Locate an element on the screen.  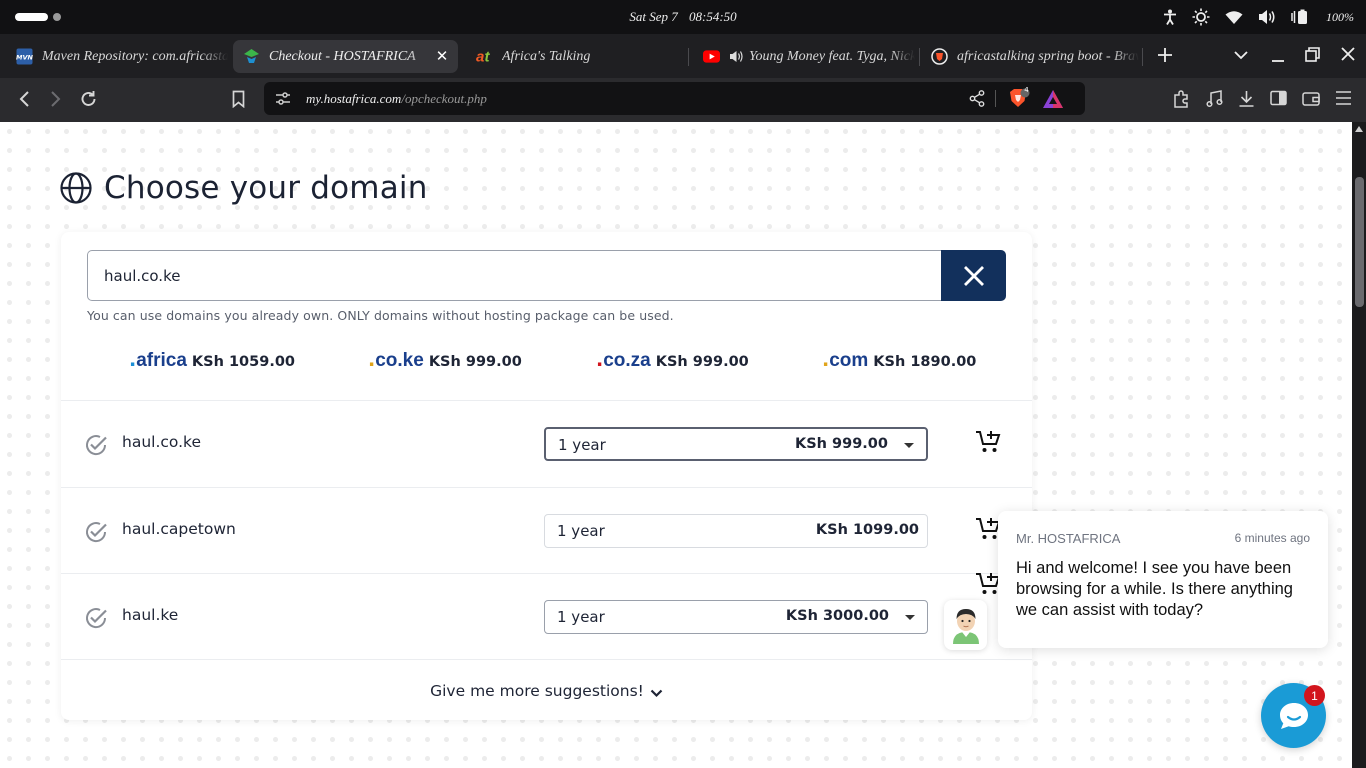
tld-co-ke: . co.ke KSh 999.00 is located at coordinates (445, 361).